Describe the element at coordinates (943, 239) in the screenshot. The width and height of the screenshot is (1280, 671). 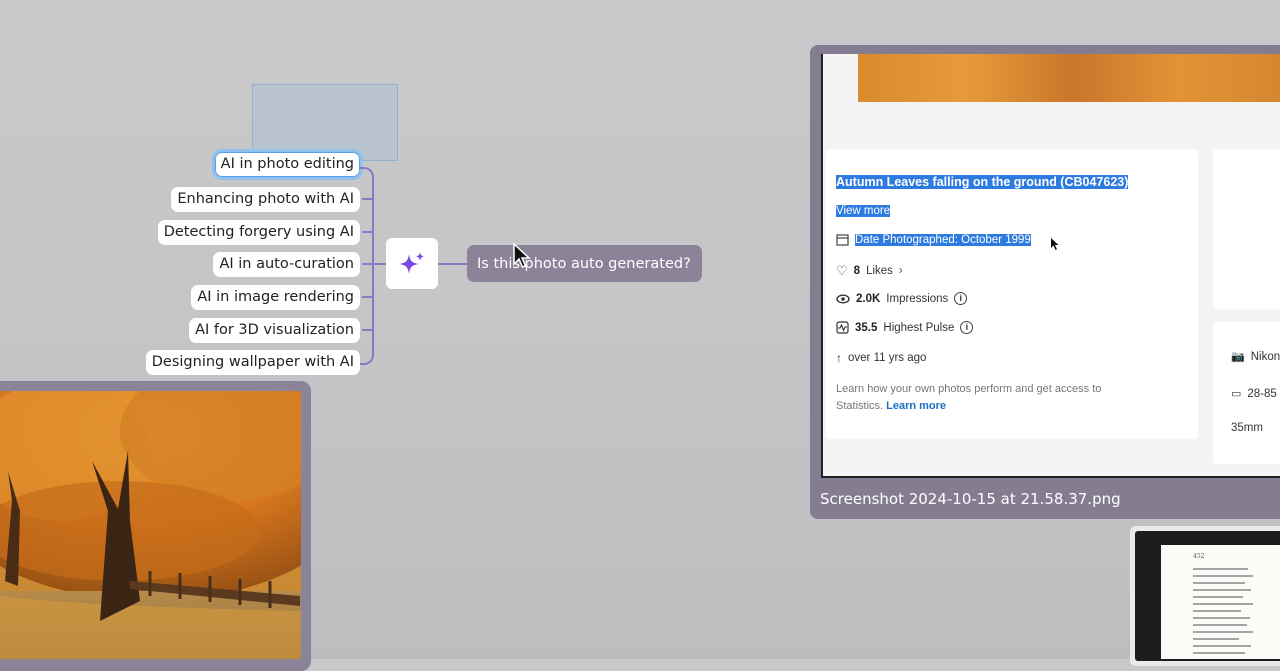
I see `date-photographed: Date Photographed: October 1999` at that location.